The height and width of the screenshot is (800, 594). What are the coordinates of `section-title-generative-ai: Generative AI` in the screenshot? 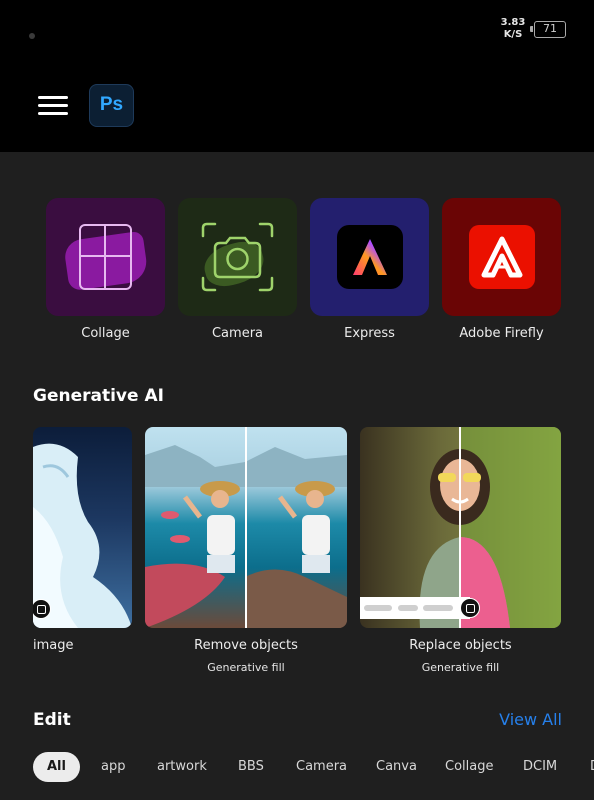 It's located at (98, 396).